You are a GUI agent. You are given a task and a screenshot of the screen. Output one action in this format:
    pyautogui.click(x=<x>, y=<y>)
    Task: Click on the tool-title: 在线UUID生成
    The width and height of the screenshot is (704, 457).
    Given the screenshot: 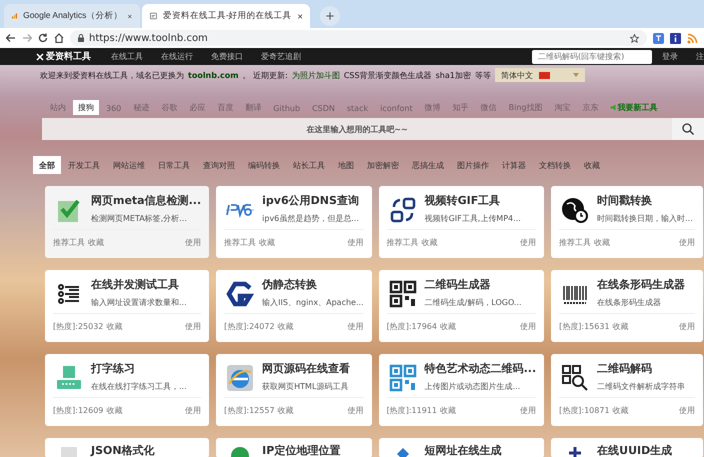 What is the action you would take?
    pyautogui.click(x=634, y=450)
    